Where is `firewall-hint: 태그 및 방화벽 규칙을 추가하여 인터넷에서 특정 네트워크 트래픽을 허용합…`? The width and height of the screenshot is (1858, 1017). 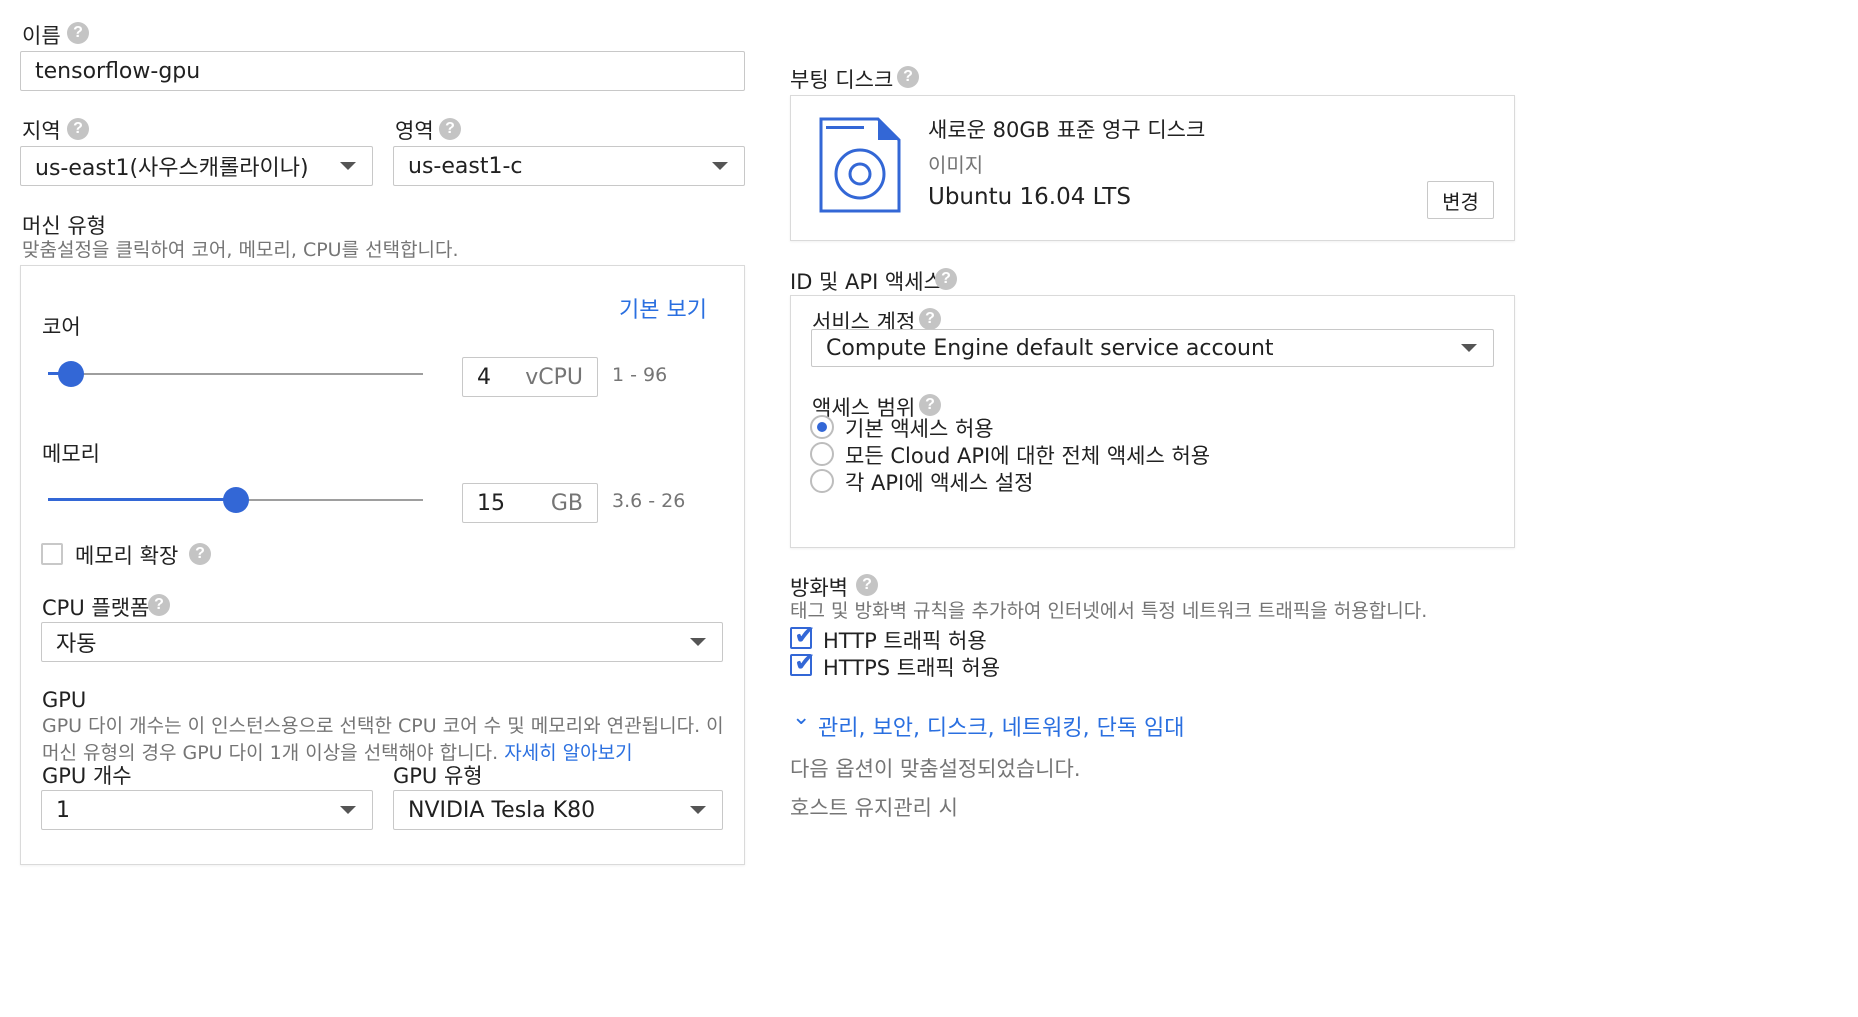 firewall-hint: 태그 및 방화벽 규칙을 추가하여 인터넷에서 특정 네트워크 트래픽을 허용합… is located at coordinates (1109, 611).